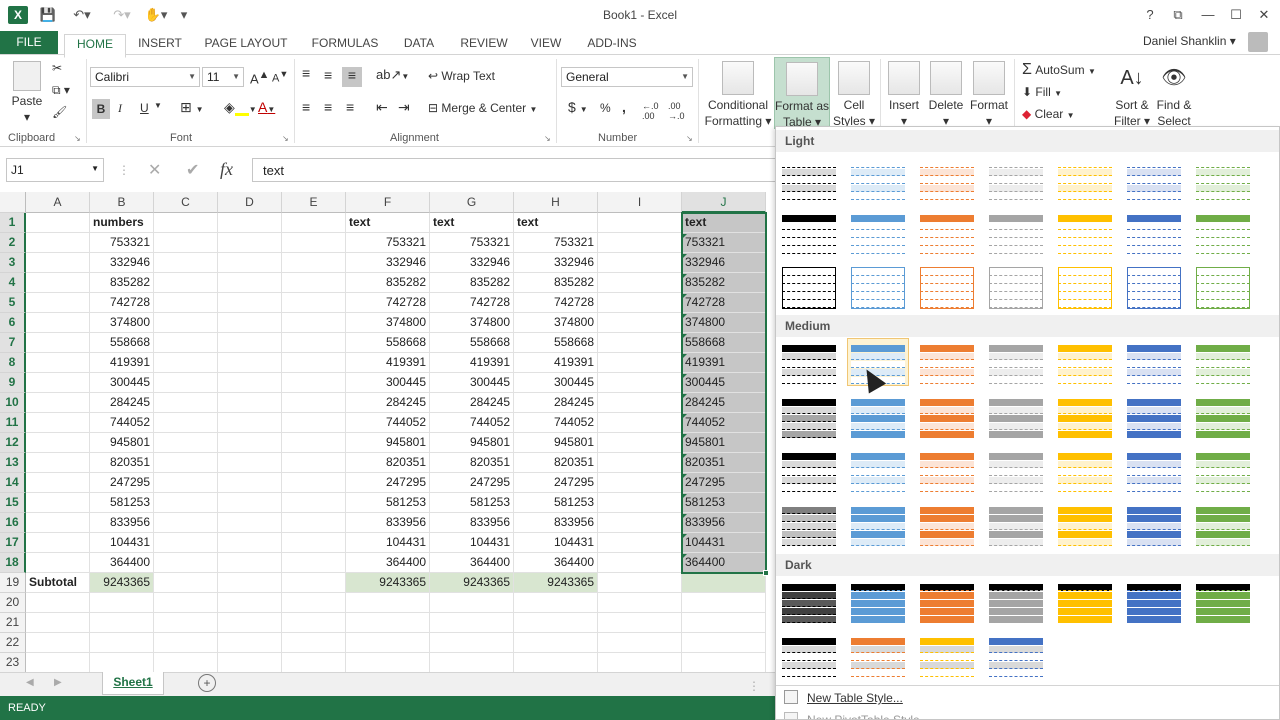 The image size is (1280, 720). I want to click on cell-B13: 820351, so click(122, 463).